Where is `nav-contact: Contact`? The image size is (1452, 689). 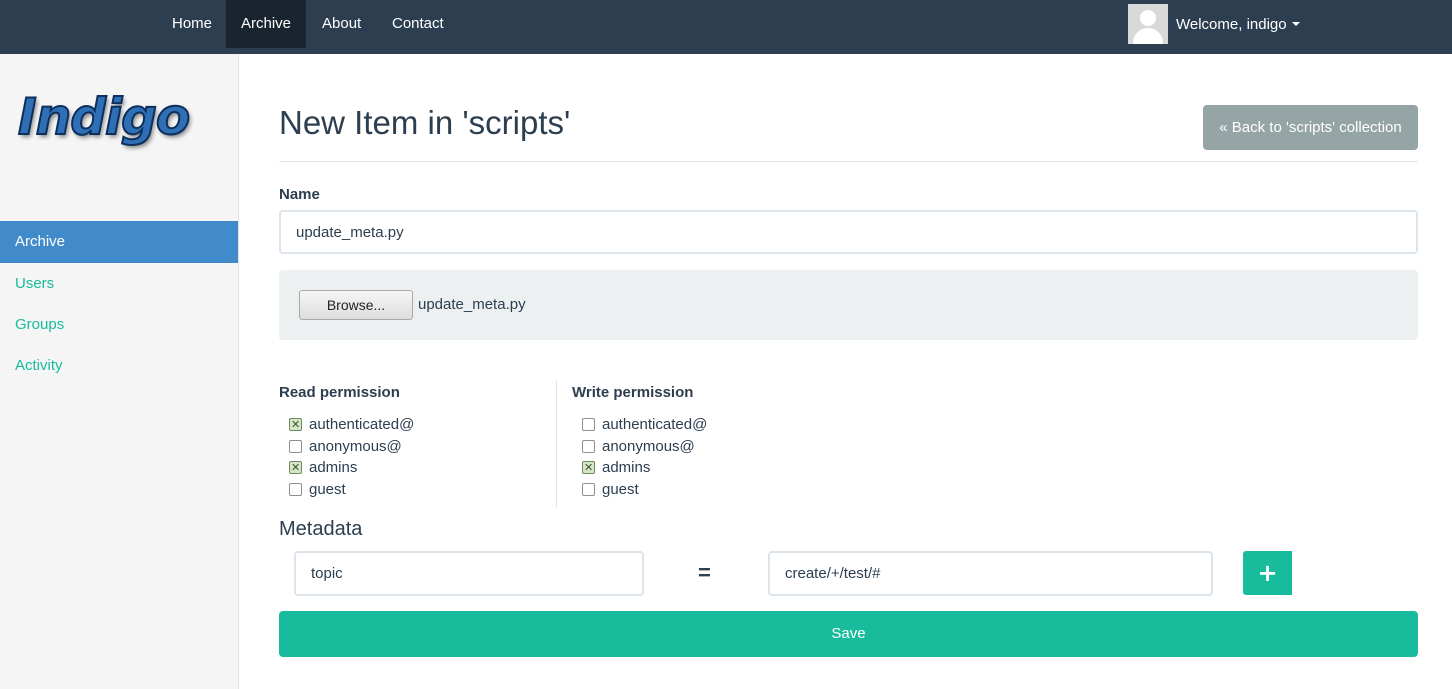
nav-contact: Contact is located at coordinates (418, 24).